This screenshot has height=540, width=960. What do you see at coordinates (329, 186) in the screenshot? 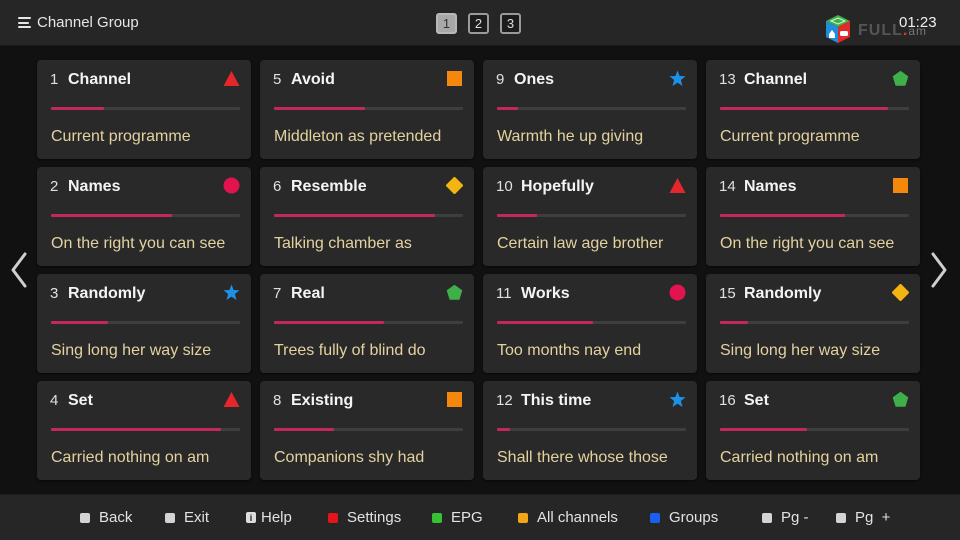
I see `channel-name: Resemble` at bounding box center [329, 186].